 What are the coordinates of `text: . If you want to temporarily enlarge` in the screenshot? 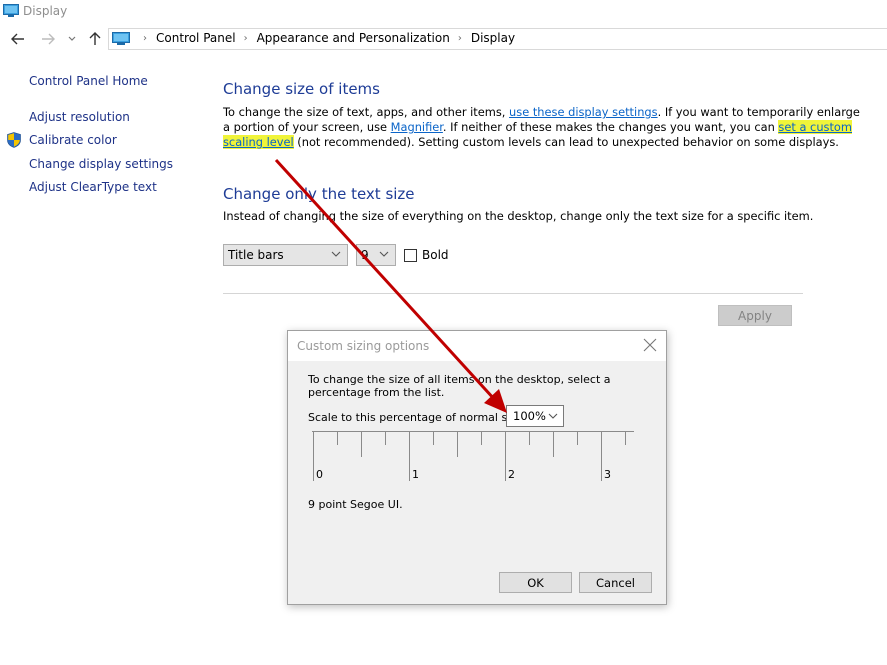 It's located at (758, 112).